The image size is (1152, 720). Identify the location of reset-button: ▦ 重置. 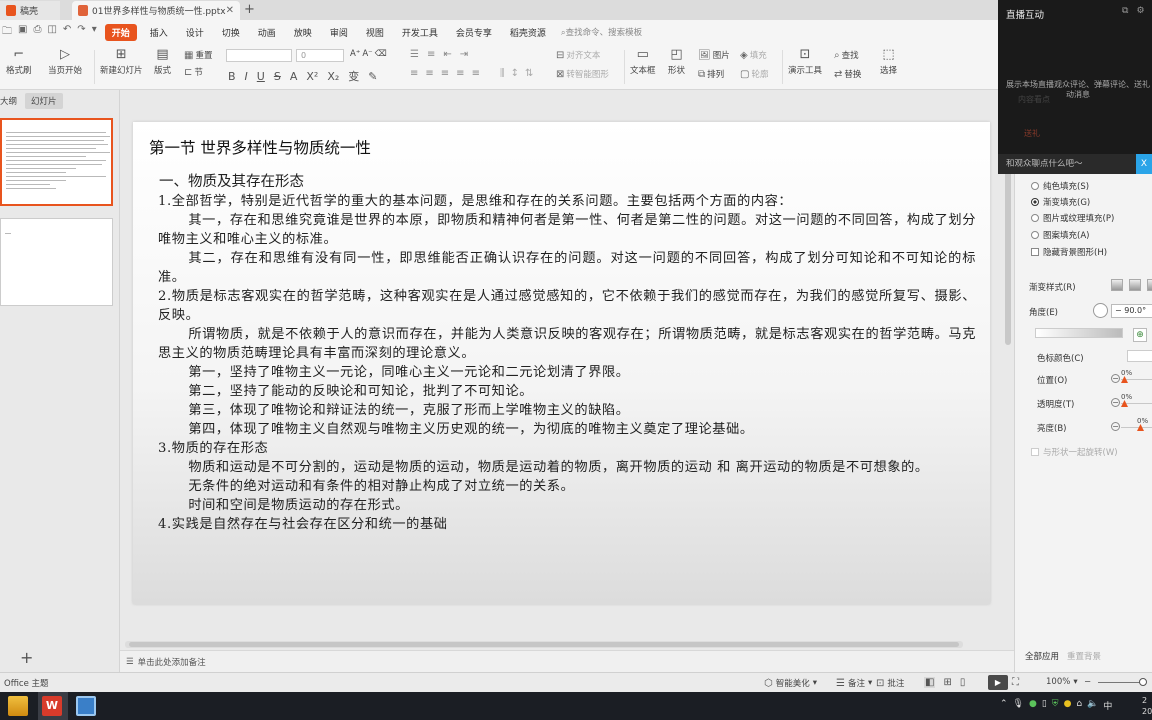
(198, 55).